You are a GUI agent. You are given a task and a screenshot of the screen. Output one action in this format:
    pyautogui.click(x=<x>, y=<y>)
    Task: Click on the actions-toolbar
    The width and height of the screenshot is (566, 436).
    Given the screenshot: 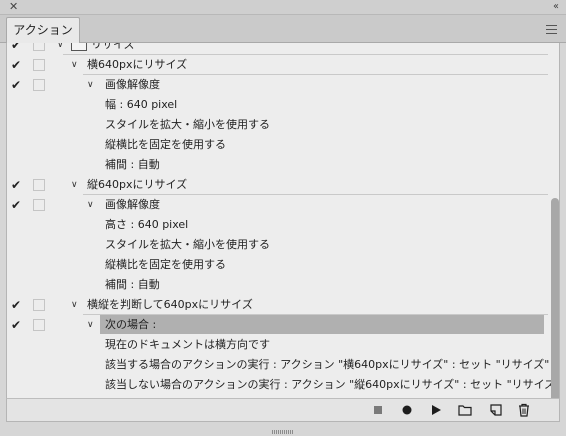 What is the action you would take?
    pyautogui.click(x=283, y=410)
    